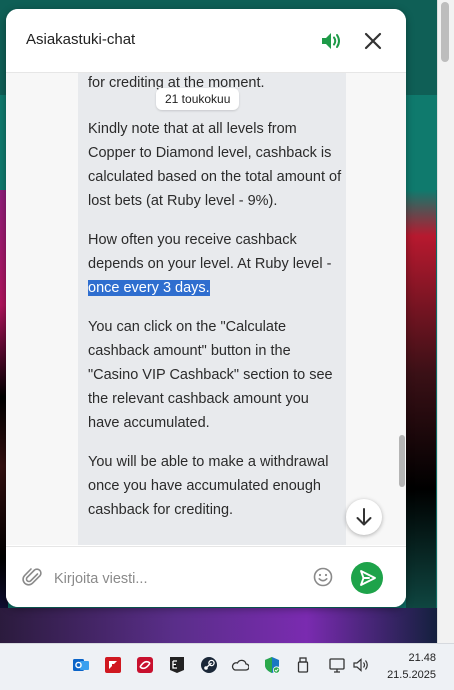 Image resolution: width=454 pixels, height=690 pixels. What do you see at coordinates (416, 658) in the screenshot?
I see `clock-time: 21.48` at bounding box center [416, 658].